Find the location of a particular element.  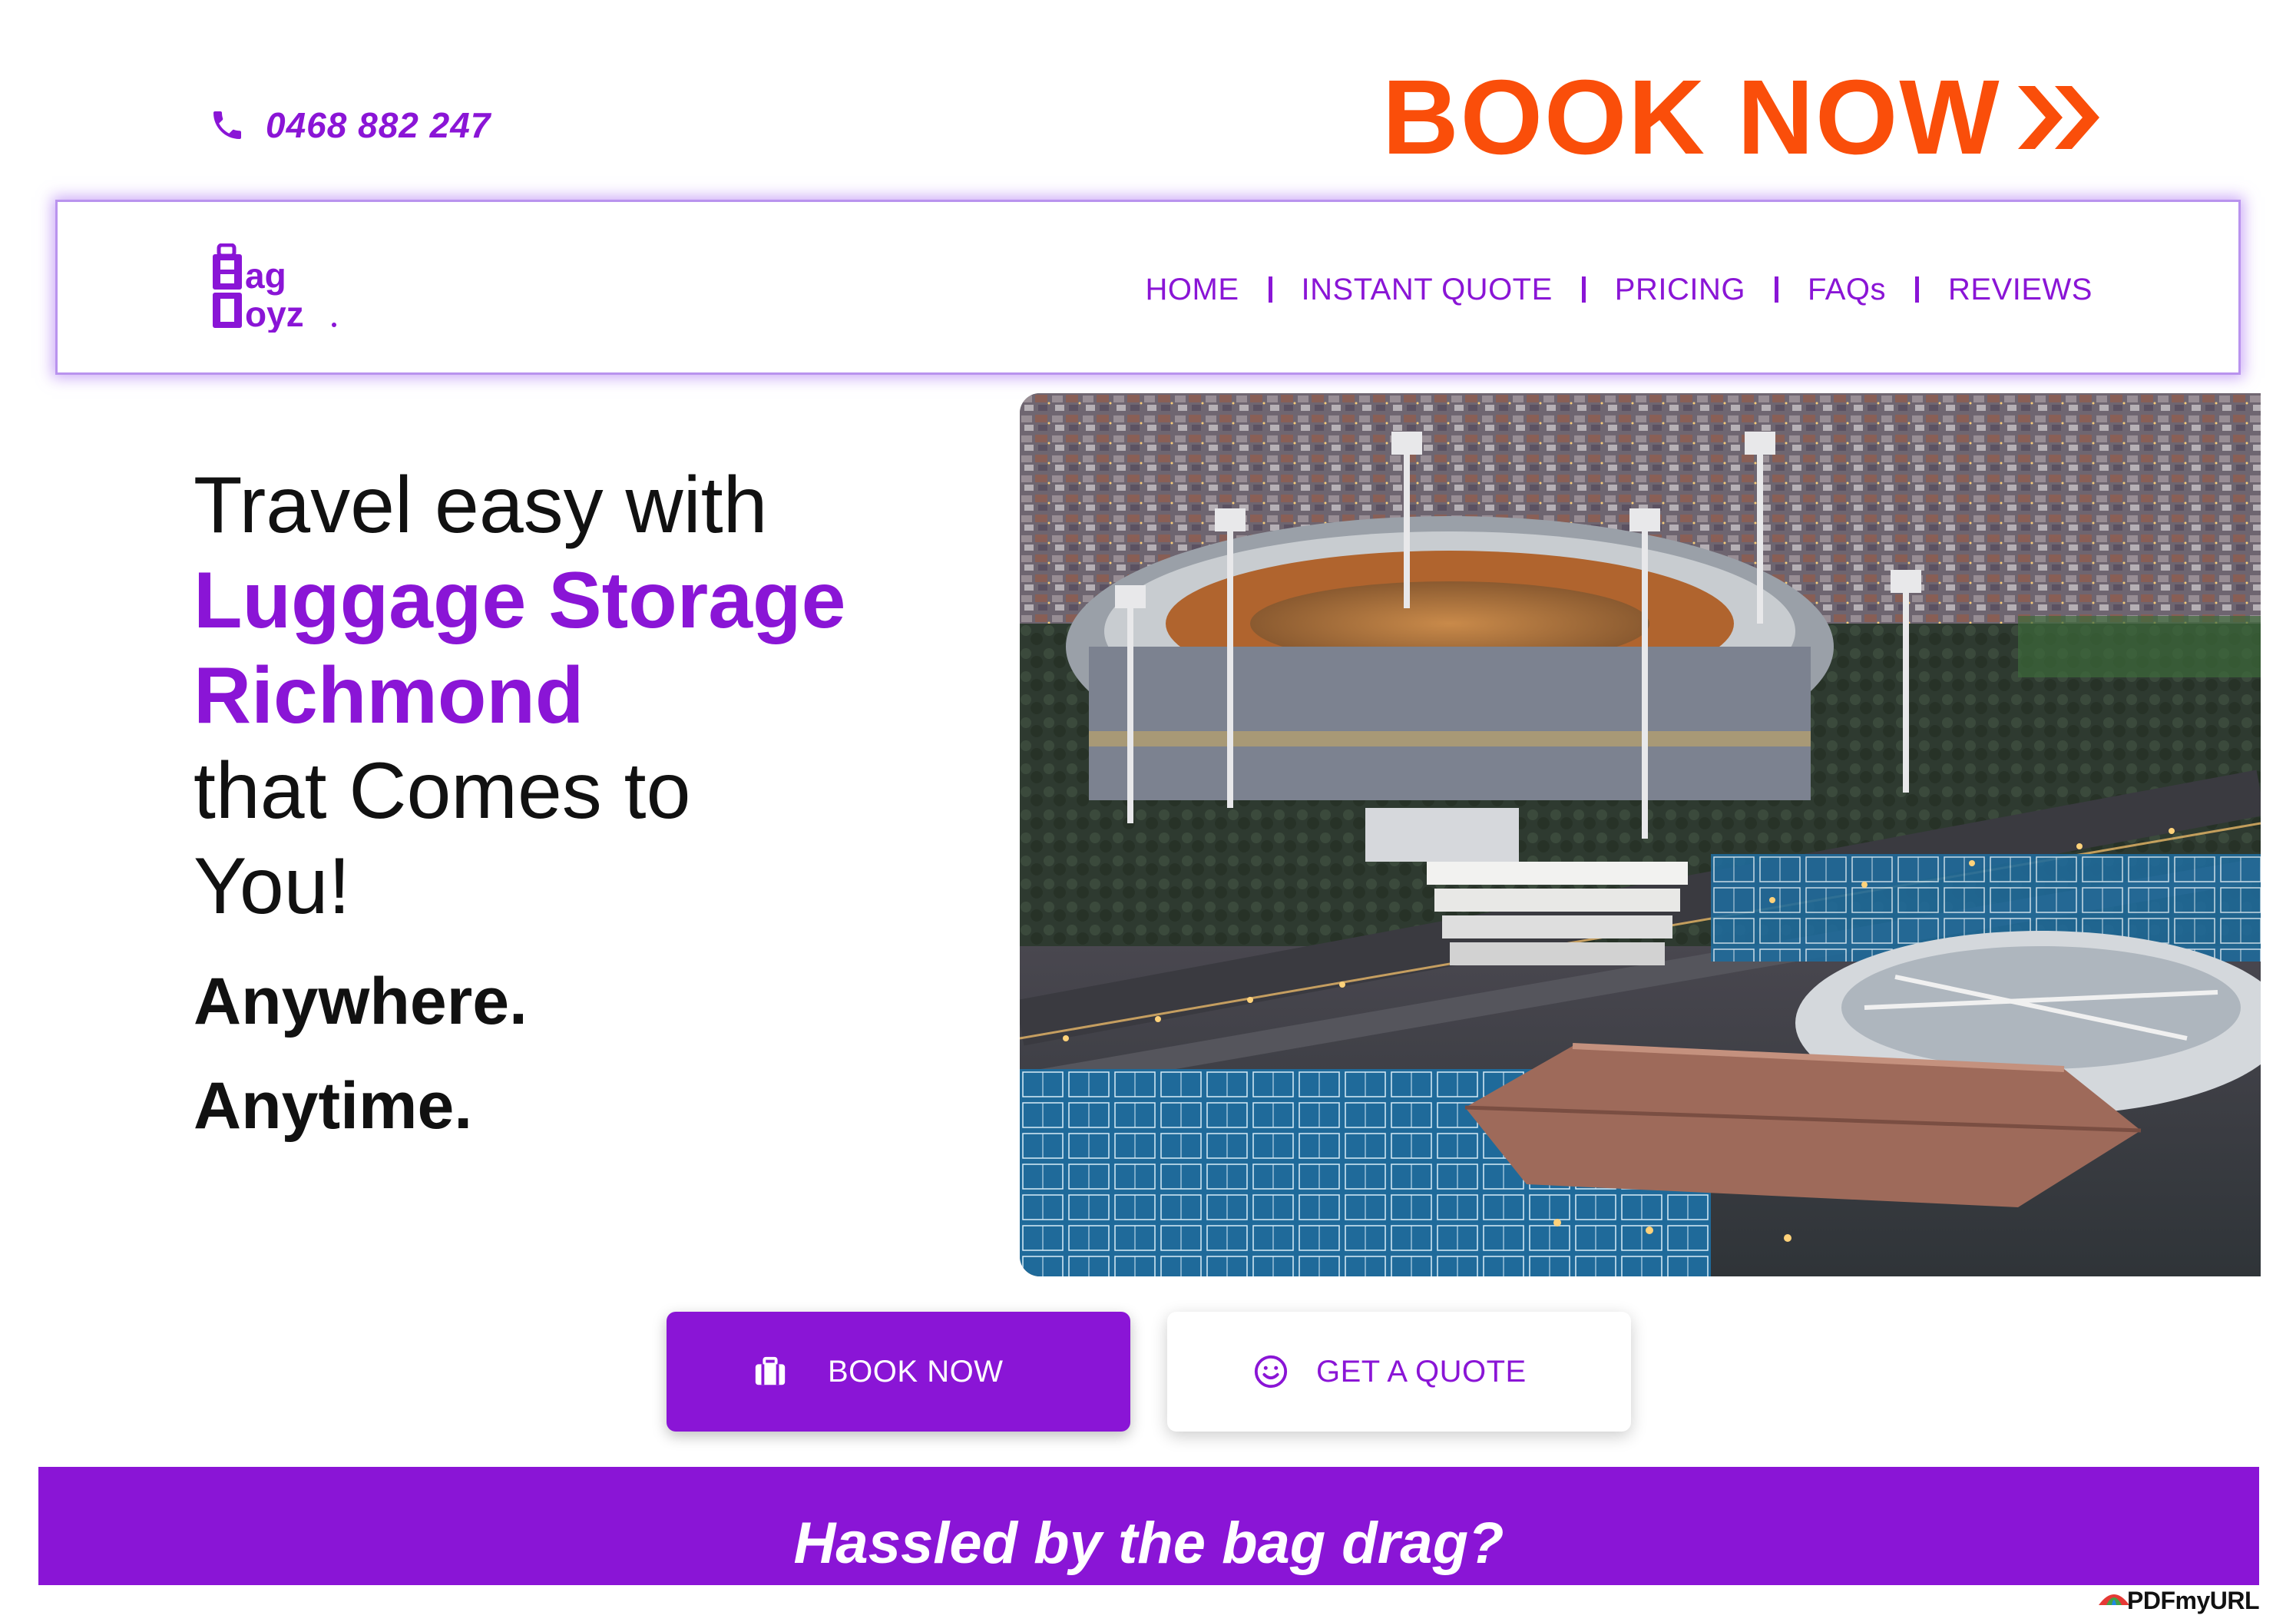

purple-banner: Hassled by the bag drag? is located at coordinates (1148, 1526).